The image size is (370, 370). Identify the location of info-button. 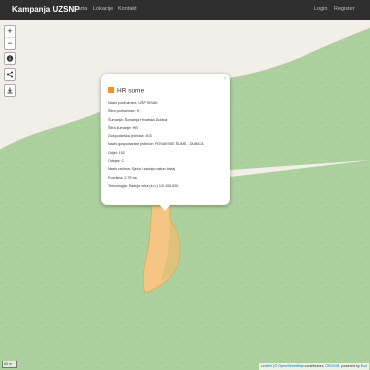
(10, 58).